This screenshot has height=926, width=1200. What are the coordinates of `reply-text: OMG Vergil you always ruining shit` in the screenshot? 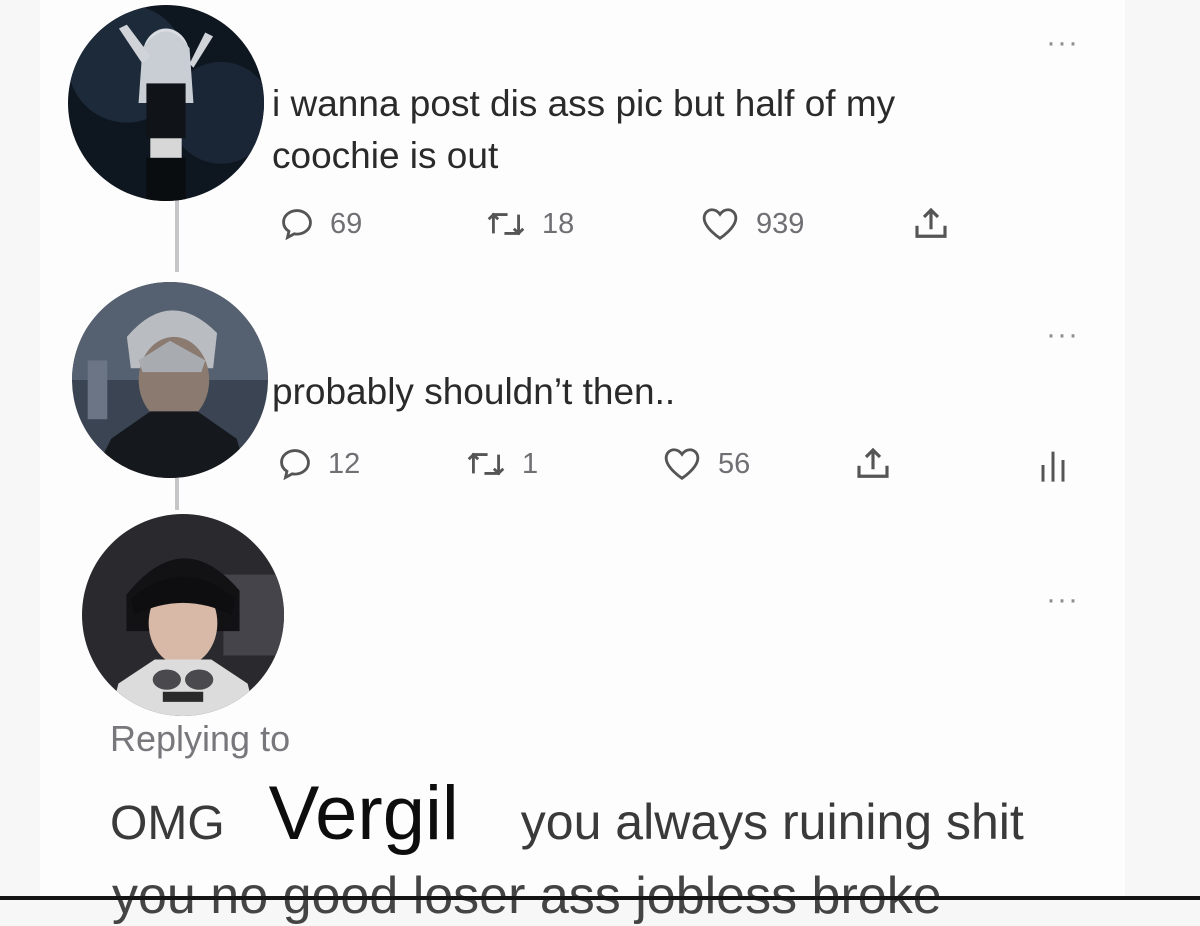 It's located at (650, 817).